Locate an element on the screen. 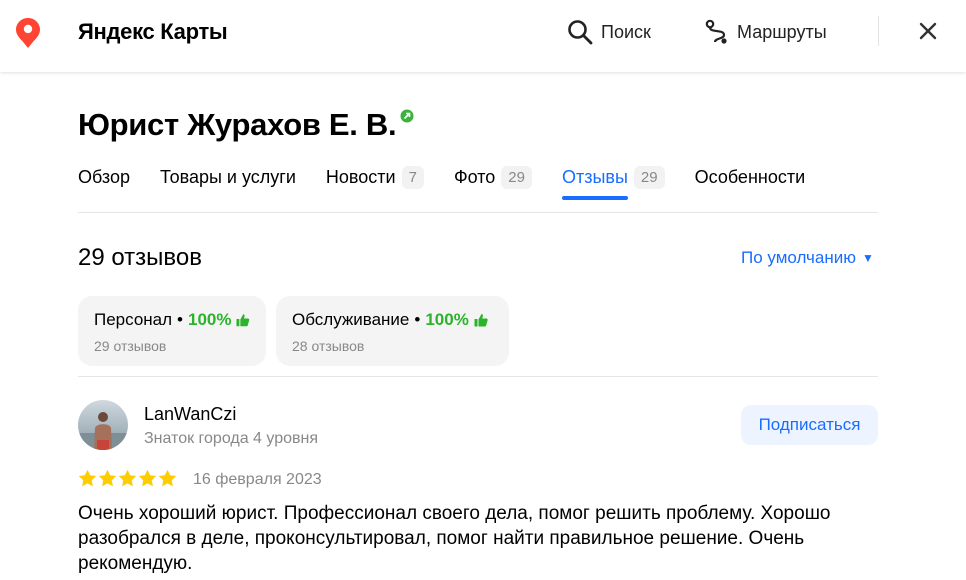  review-date: 16 февраля 2023 is located at coordinates (257, 479).